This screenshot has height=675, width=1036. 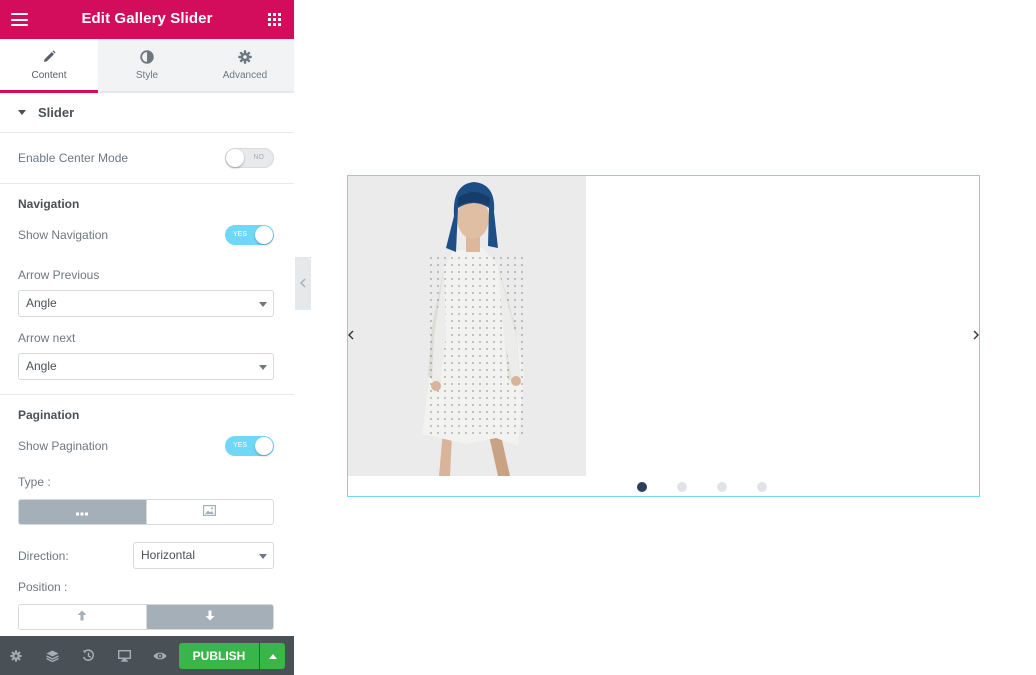 I want to click on grid-icon, so click(x=274, y=19).